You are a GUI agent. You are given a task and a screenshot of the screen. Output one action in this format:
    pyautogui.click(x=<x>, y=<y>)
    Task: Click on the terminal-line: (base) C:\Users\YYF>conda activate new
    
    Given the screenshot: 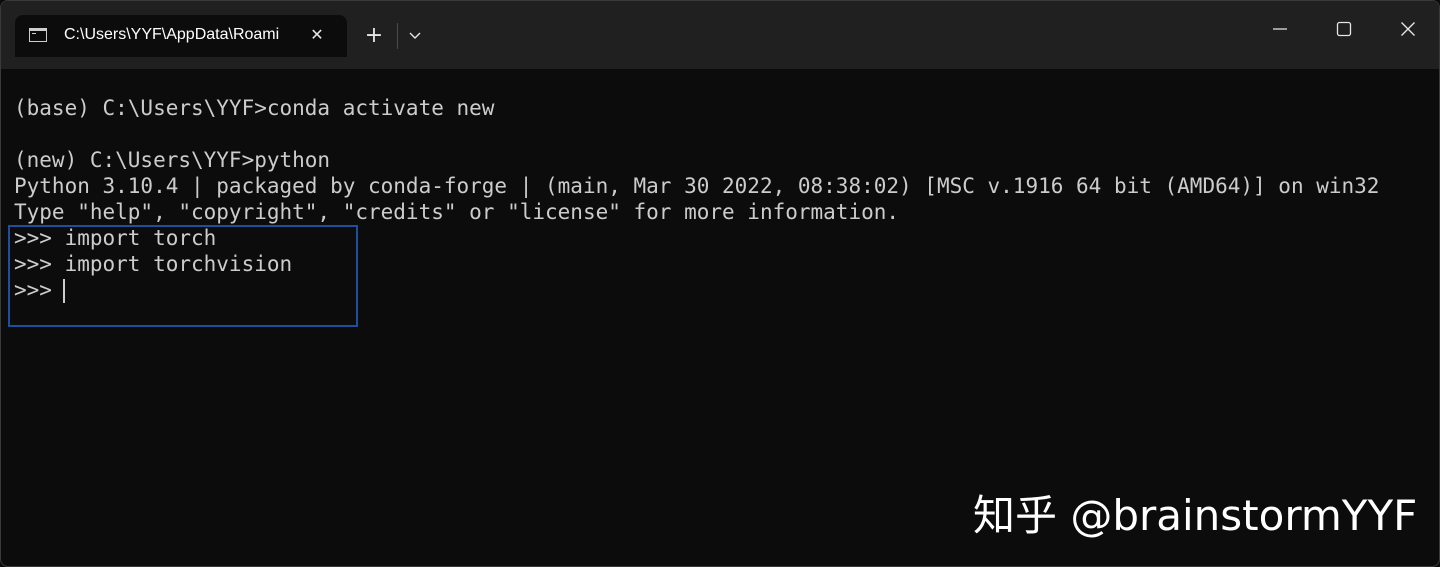 What is the action you would take?
    pyautogui.click(x=254, y=108)
    